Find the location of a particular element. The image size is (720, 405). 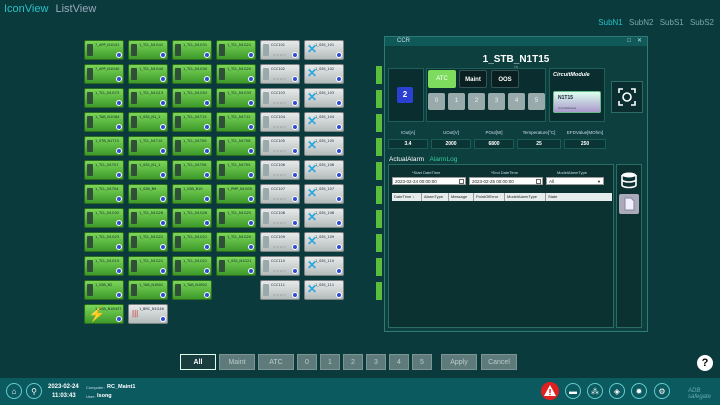

tab-subs1: SubS1 is located at coordinates (672, 22).